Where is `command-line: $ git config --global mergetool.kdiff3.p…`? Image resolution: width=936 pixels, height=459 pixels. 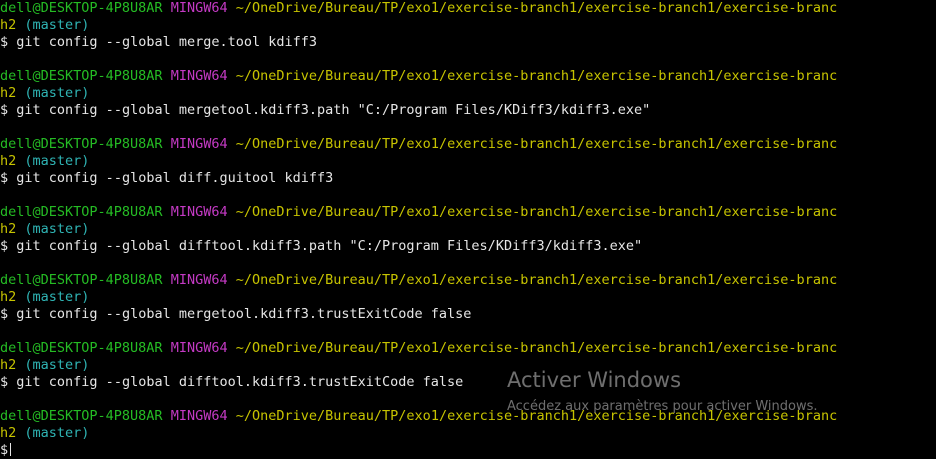 command-line: $ git config --global mergetool.kdiff3.p… is located at coordinates (468, 110).